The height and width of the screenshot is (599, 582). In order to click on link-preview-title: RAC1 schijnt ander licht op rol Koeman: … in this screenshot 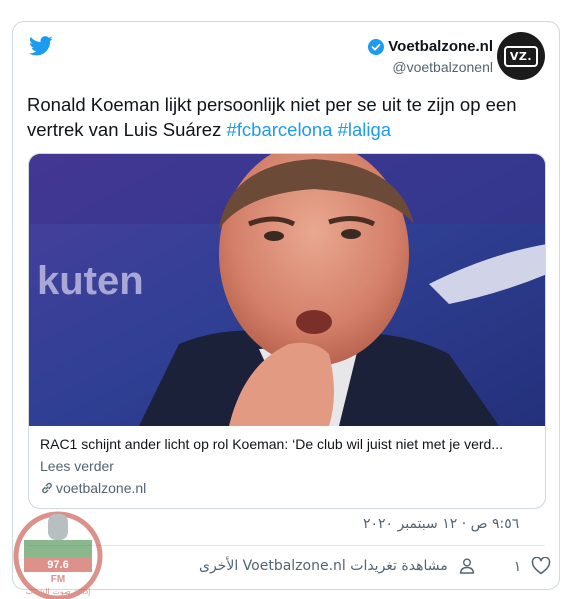, I will do `click(290, 444)`.